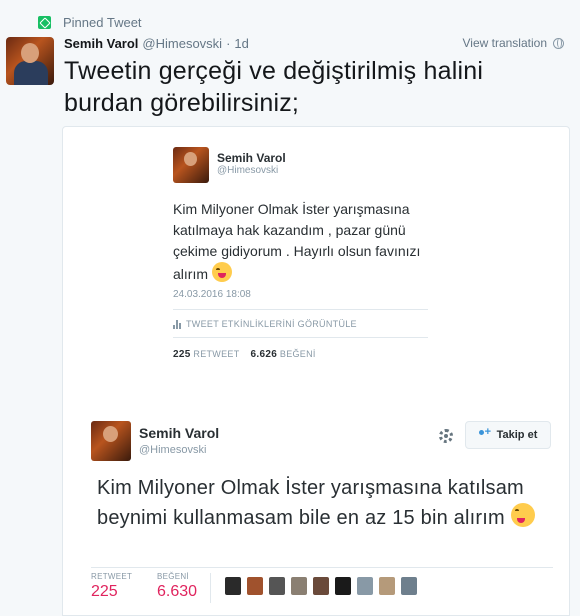 This screenshot has width=580, height=616. What do you see at coordinates (558, 43) in the screenshot?
I see `globe-icon` at bounding box center [558, 43].